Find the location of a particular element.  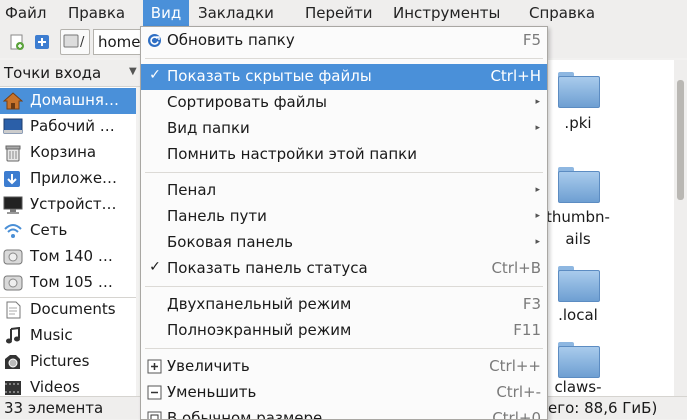

menu-item-label: Двухпанельный режим is located at coordinates (259, 304).